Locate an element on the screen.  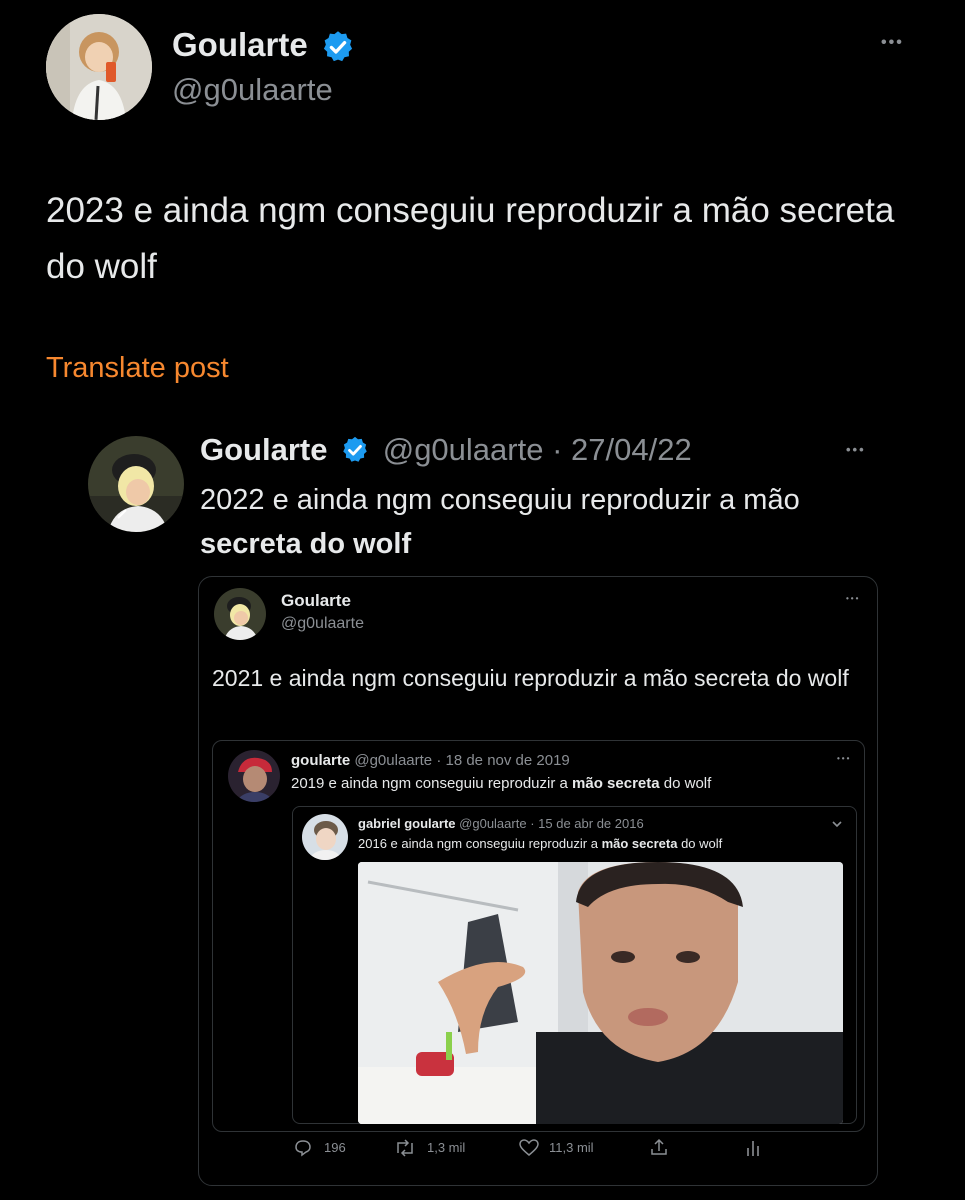
quote1-display-name: Goularte is located at coordinates (263, 449).